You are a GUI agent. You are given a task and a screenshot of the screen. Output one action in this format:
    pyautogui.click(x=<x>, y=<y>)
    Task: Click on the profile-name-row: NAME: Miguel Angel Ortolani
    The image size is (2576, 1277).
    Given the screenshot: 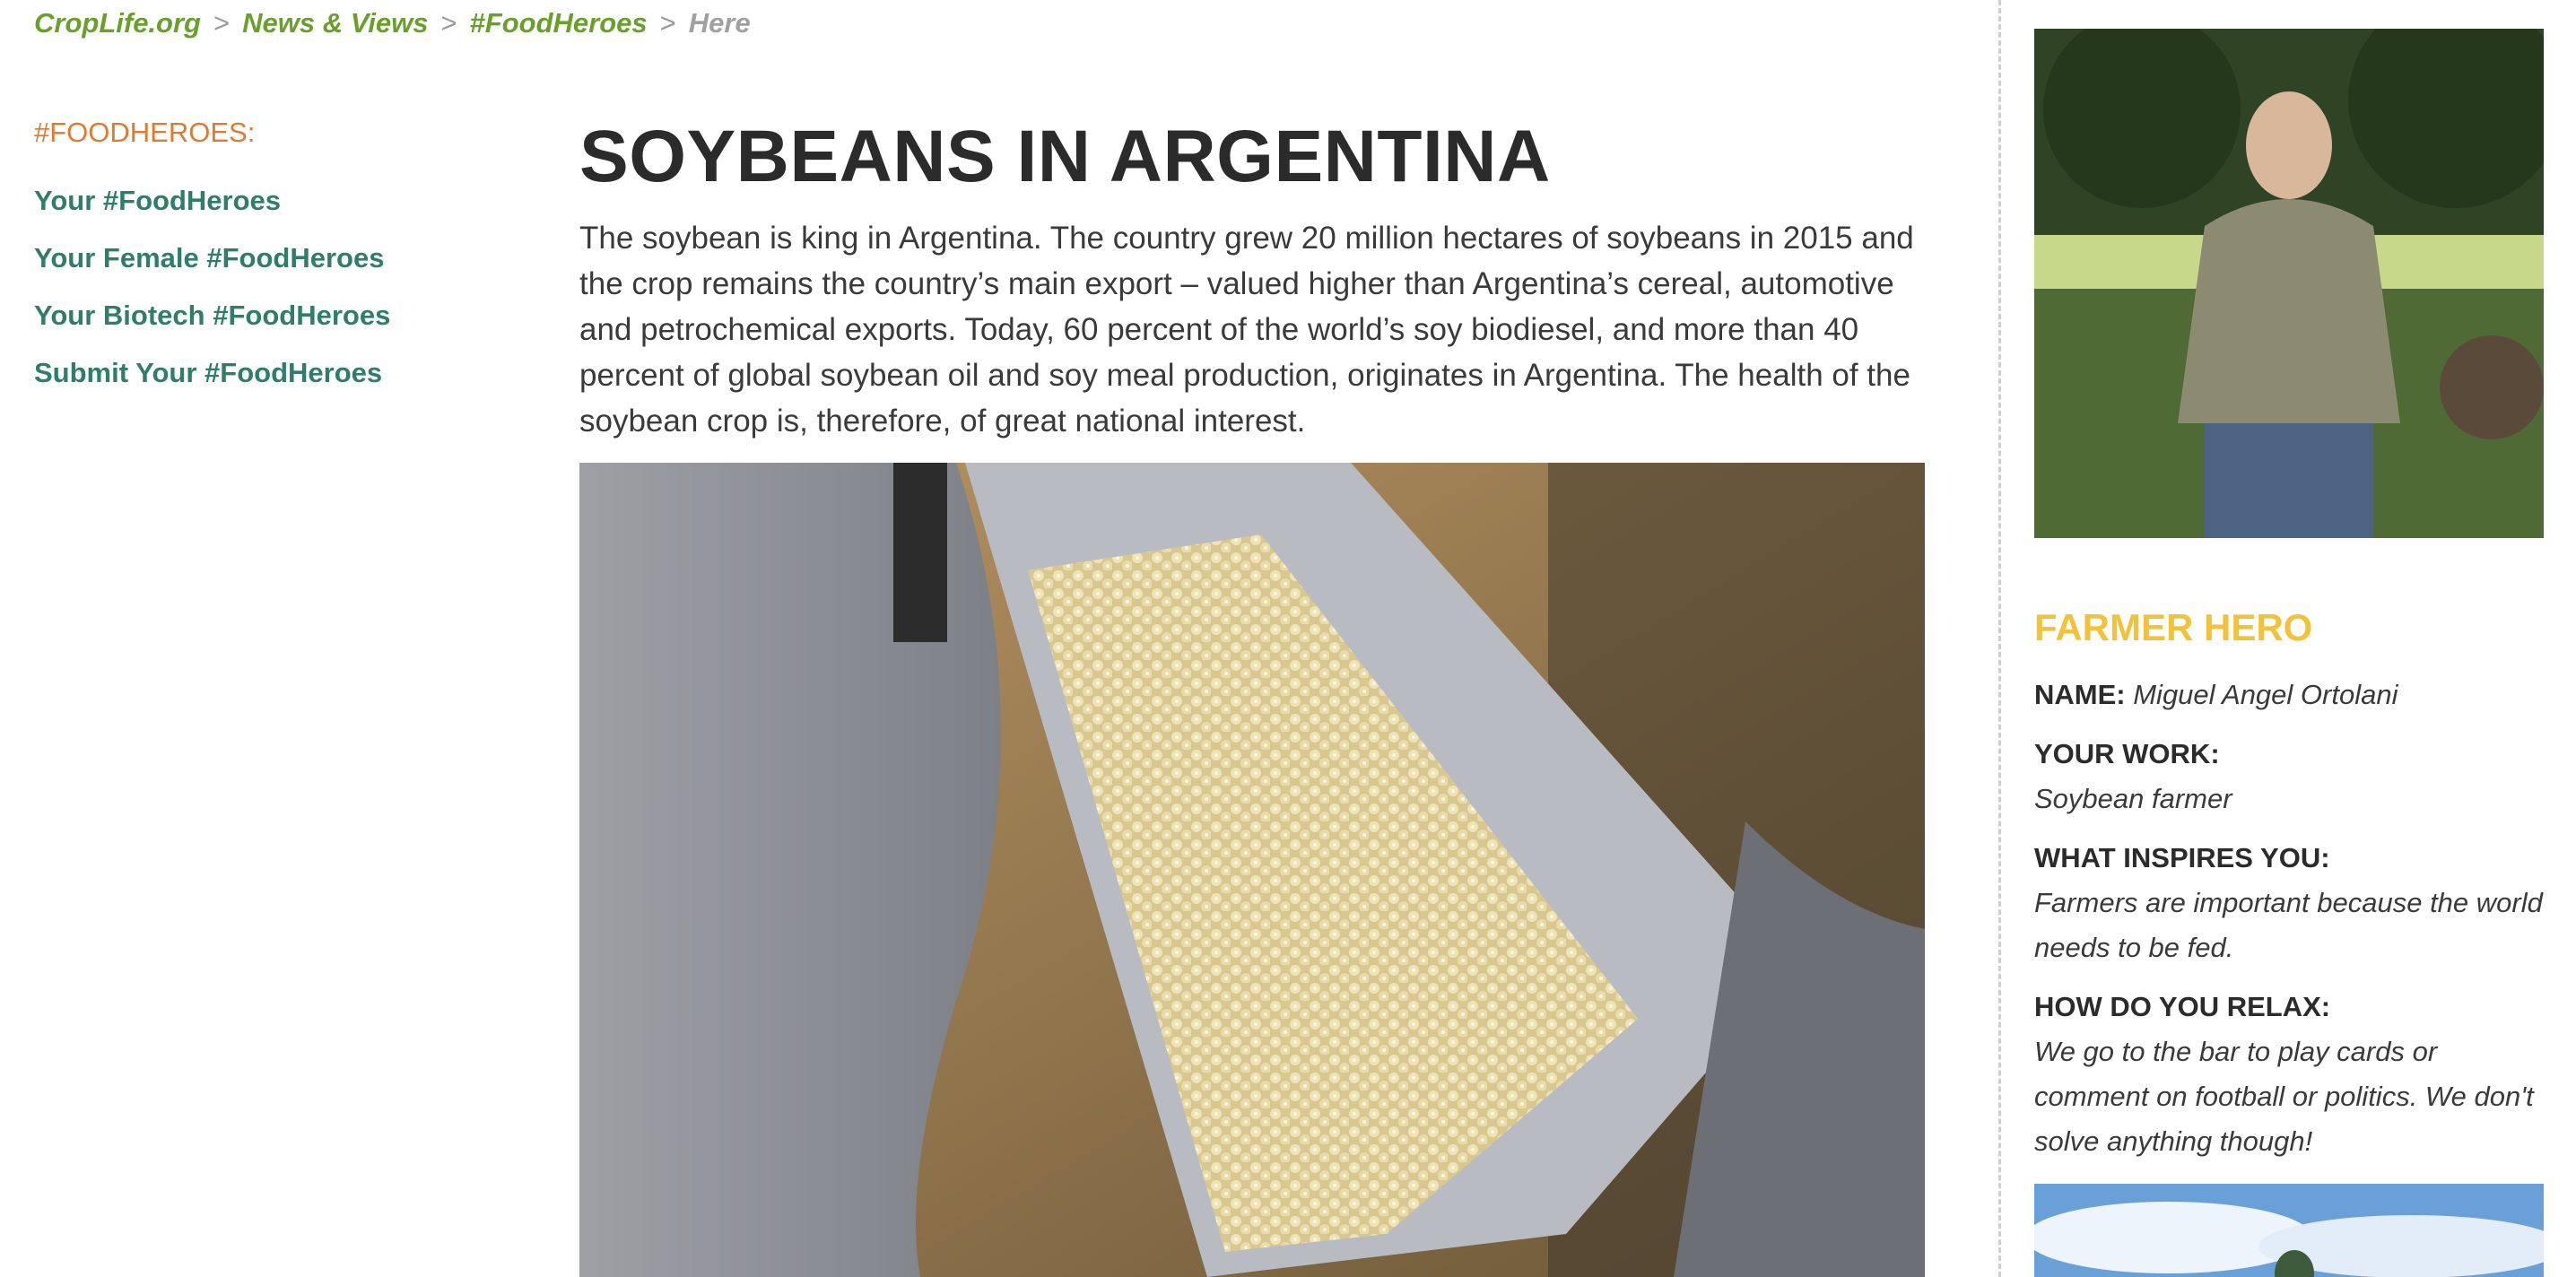 What is the action you would take?
    pyautogui.click(x=2289, y=695)
    